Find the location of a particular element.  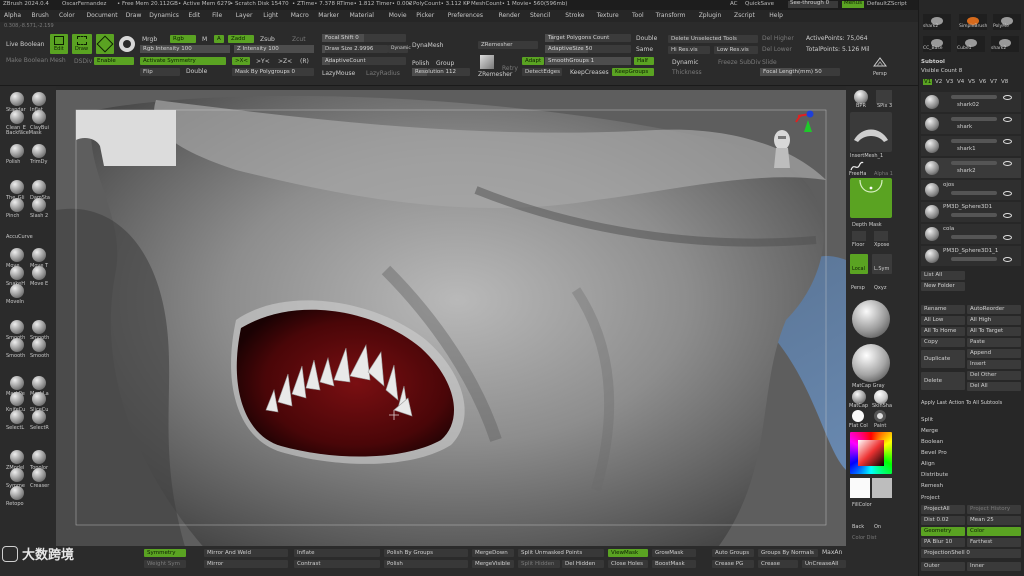

all-to-home-button: All To Home is located at coordinates (943, 331).